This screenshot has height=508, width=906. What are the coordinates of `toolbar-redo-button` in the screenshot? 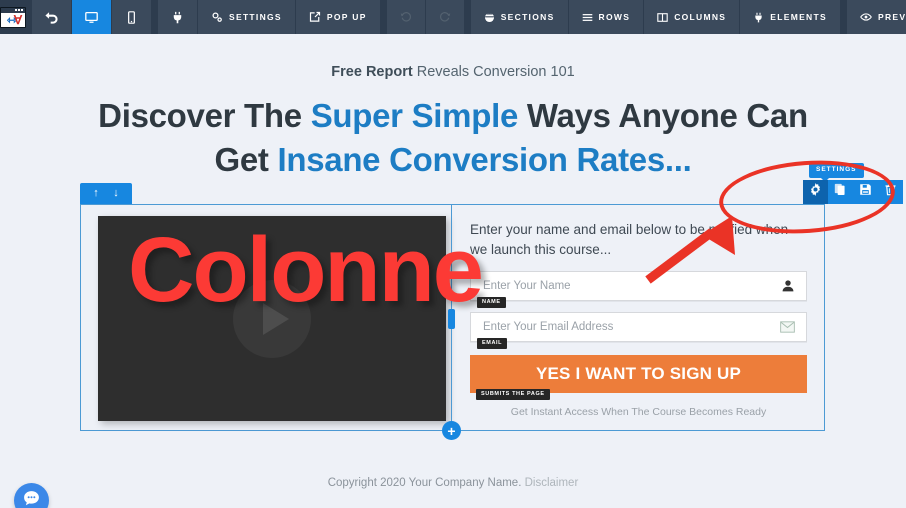 It's located at (445, 17).